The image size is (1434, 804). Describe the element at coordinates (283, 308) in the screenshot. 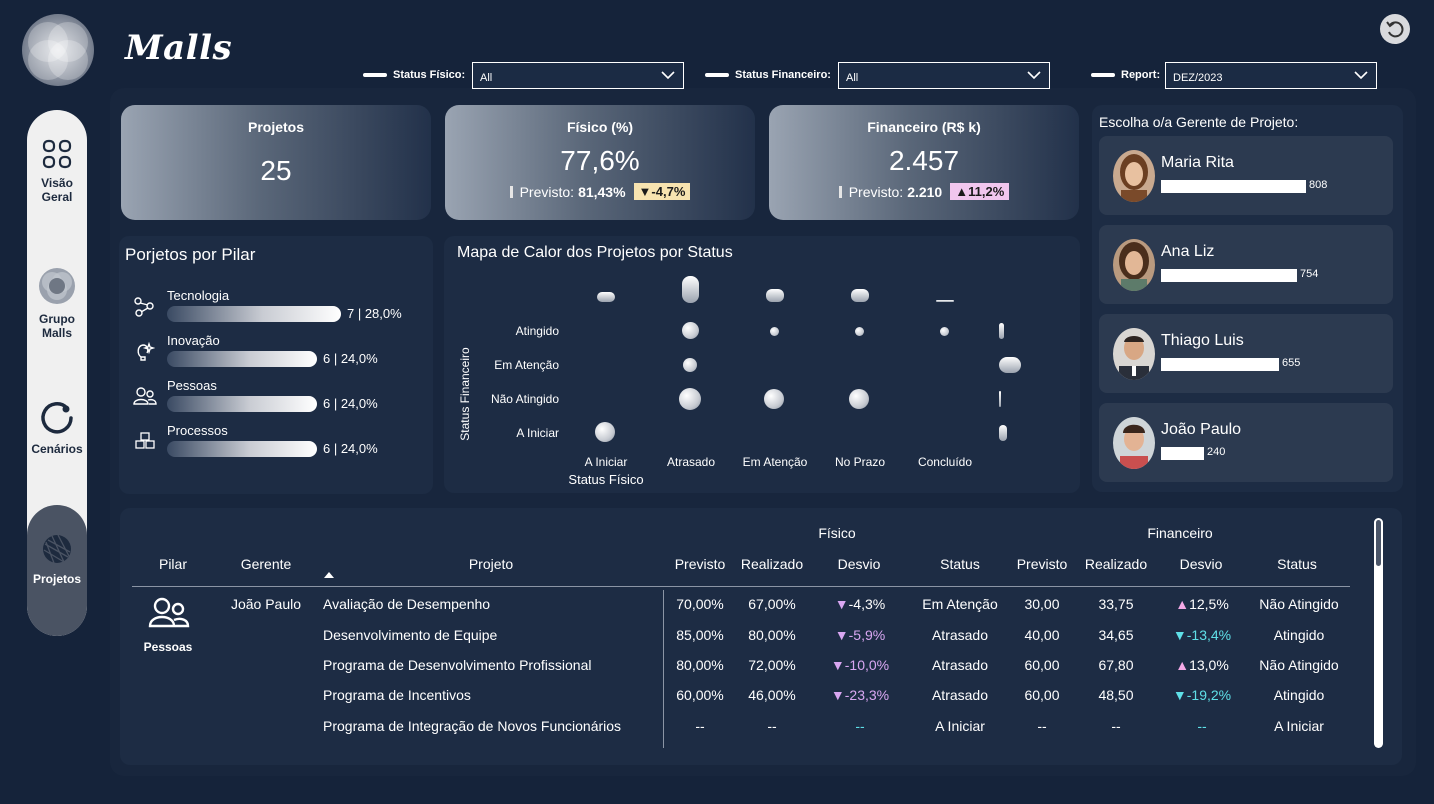

I see `pilar-row-tecnologia: Tecnologia 7 | 28,0%` at that location.